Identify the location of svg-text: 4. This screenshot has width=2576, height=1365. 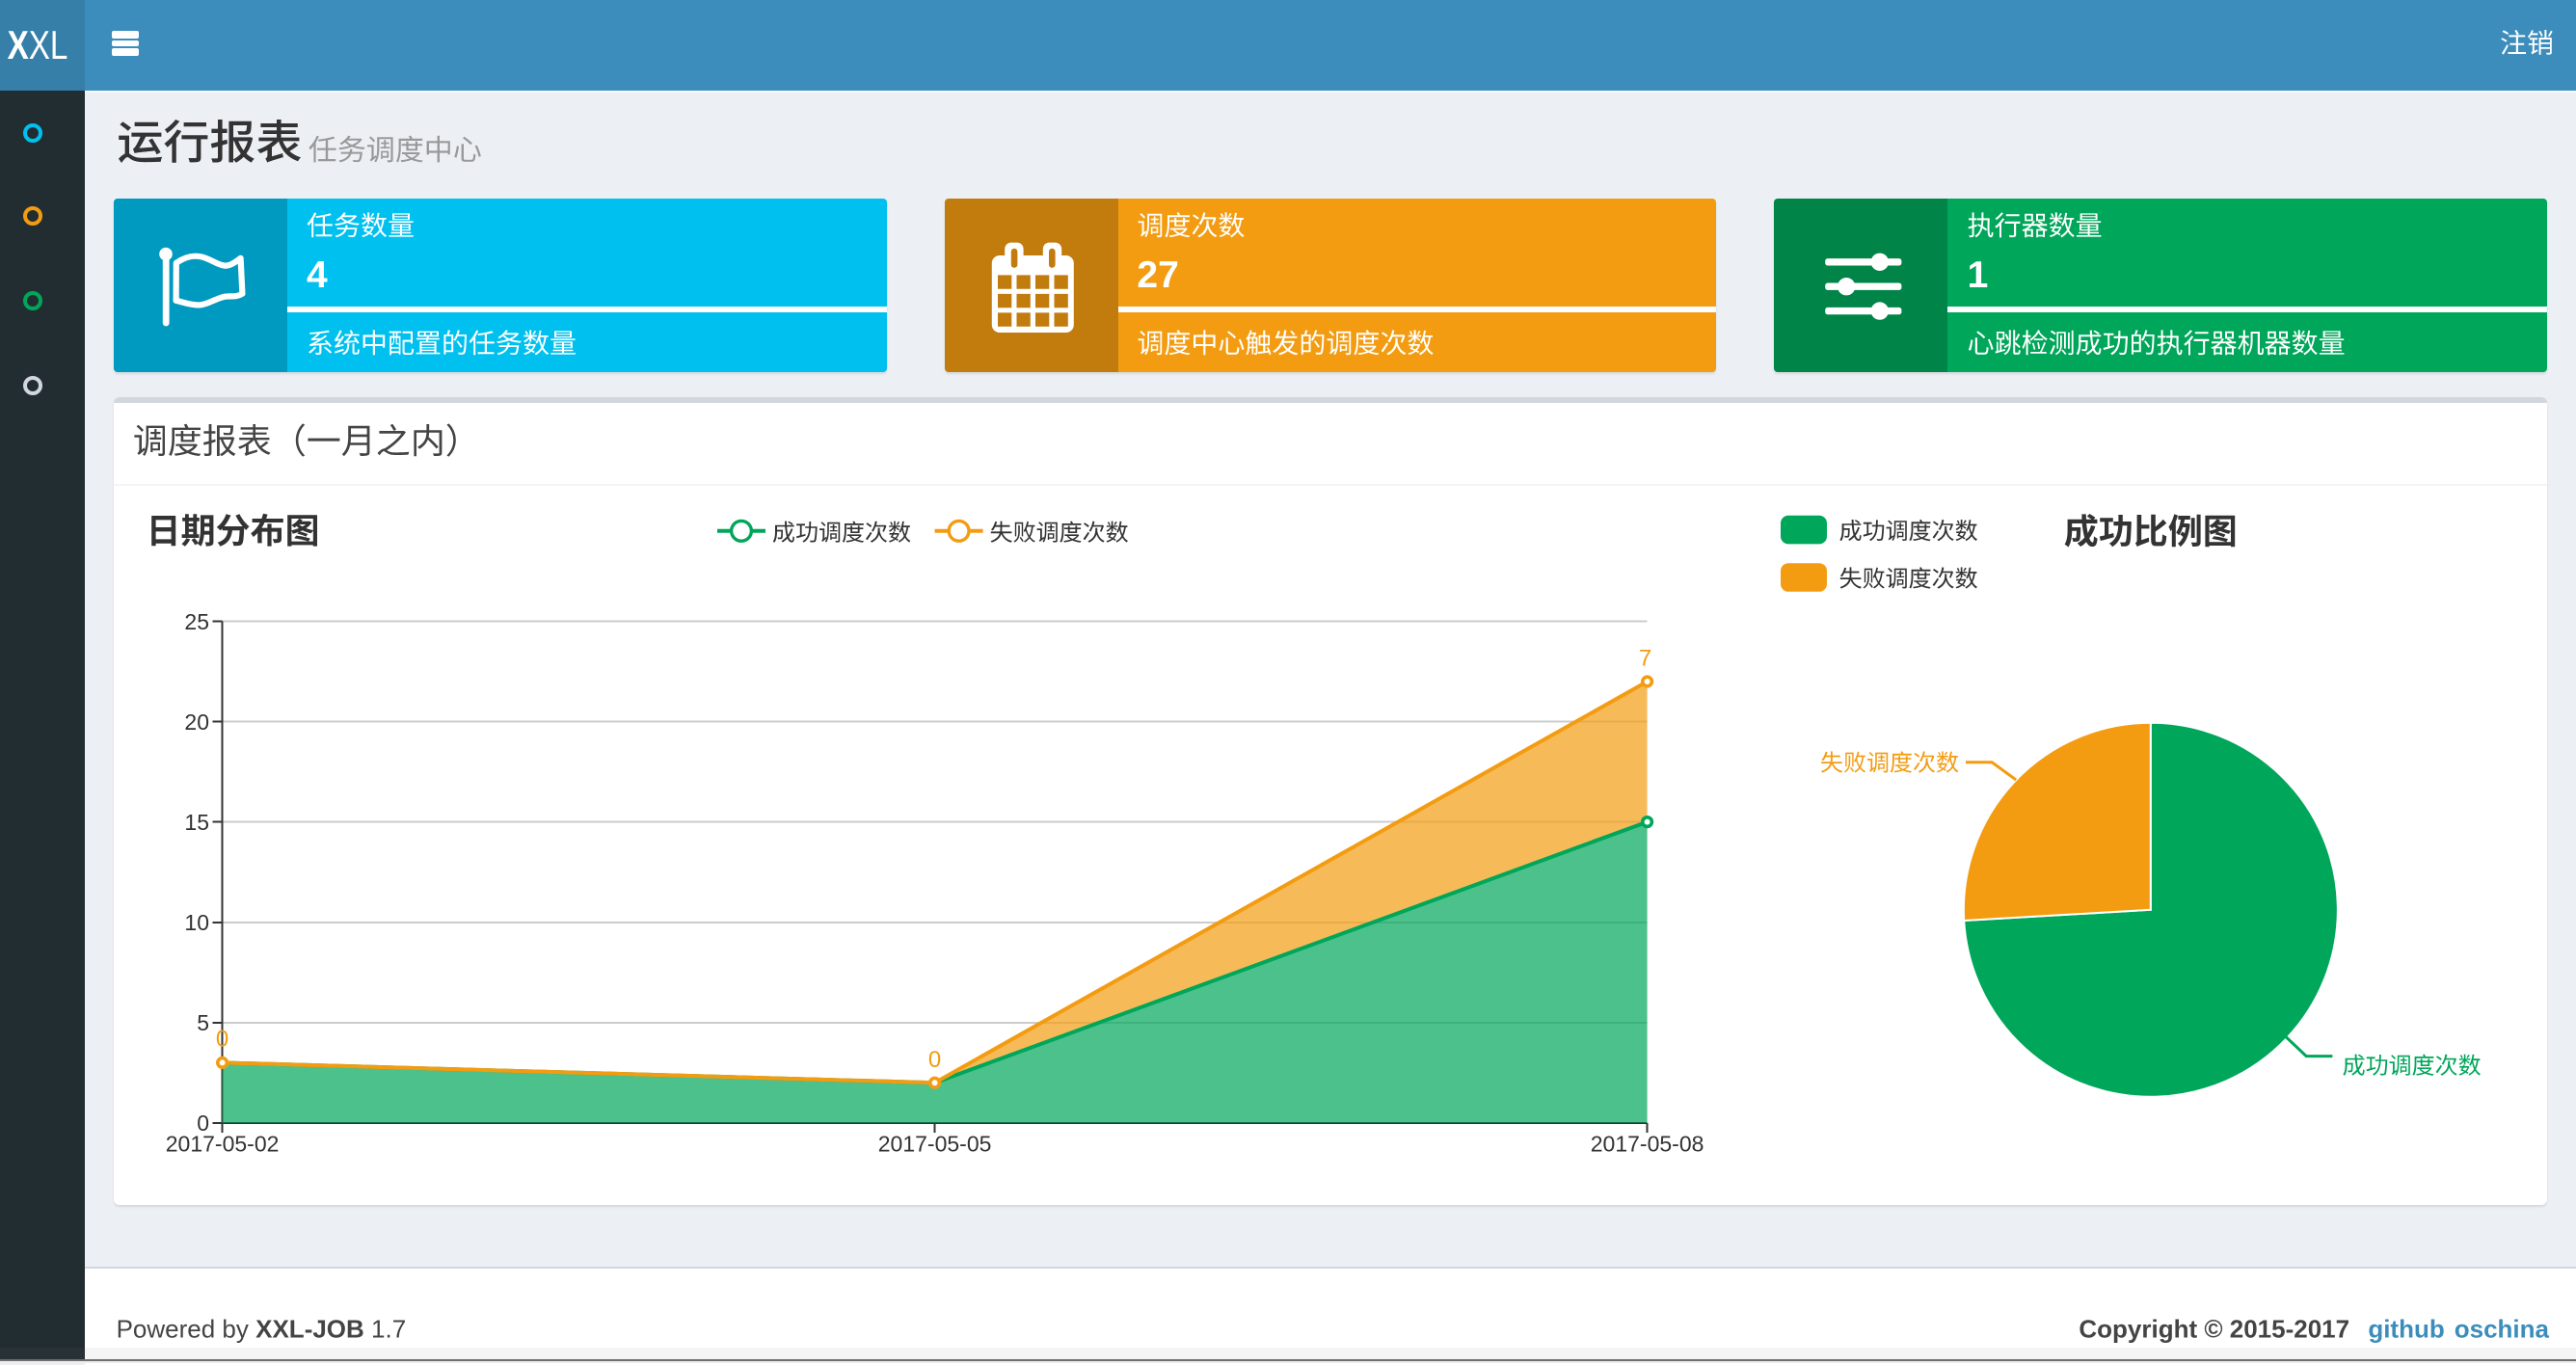
(318, 275).